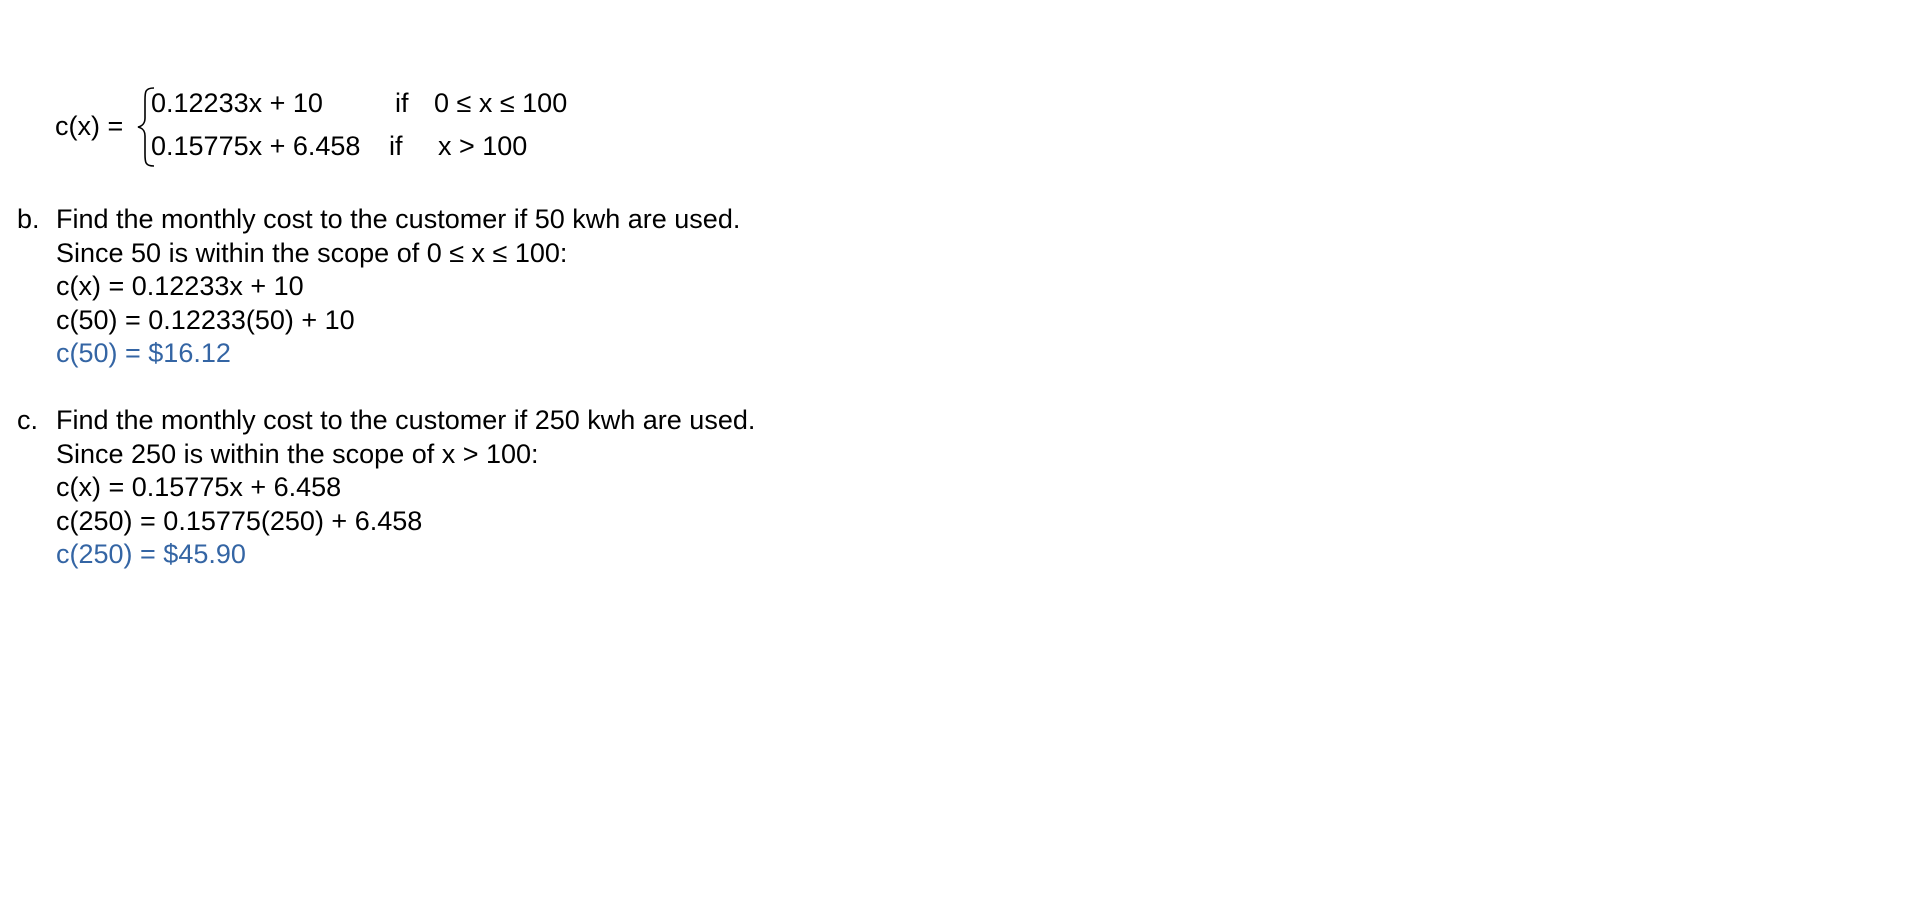 This screenshot has height=903, width=1914. Describe the element at coordinates (151, 554) in the screenshot. I see `part-c-answer: c(250) = $45.90` at that location.